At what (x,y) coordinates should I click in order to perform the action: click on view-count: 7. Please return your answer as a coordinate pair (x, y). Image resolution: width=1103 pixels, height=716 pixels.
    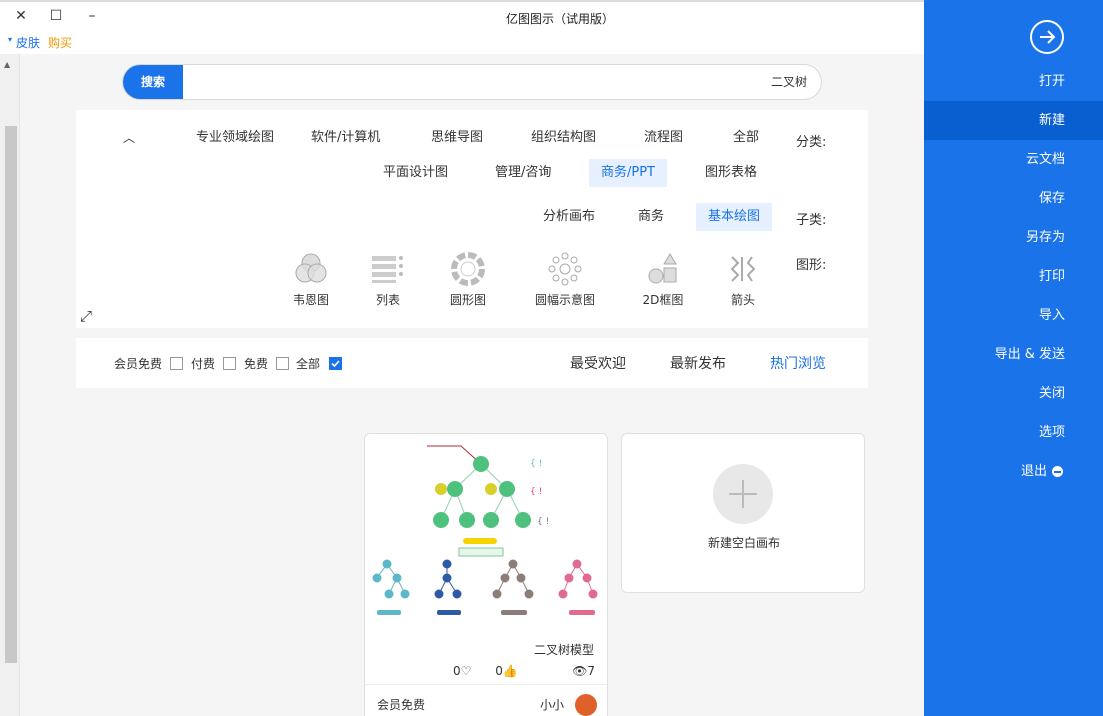
    Looking at the image, I should click on (591, 671).